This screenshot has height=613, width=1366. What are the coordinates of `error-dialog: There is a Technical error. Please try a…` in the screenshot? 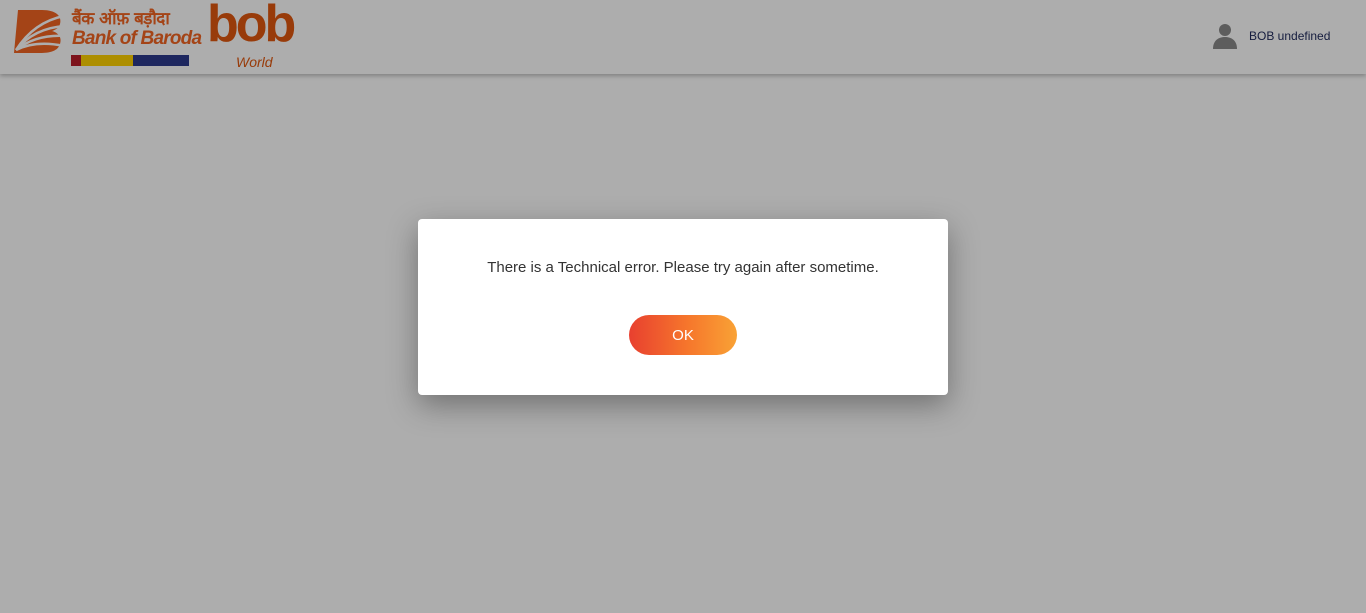 It's located at (683, 307).